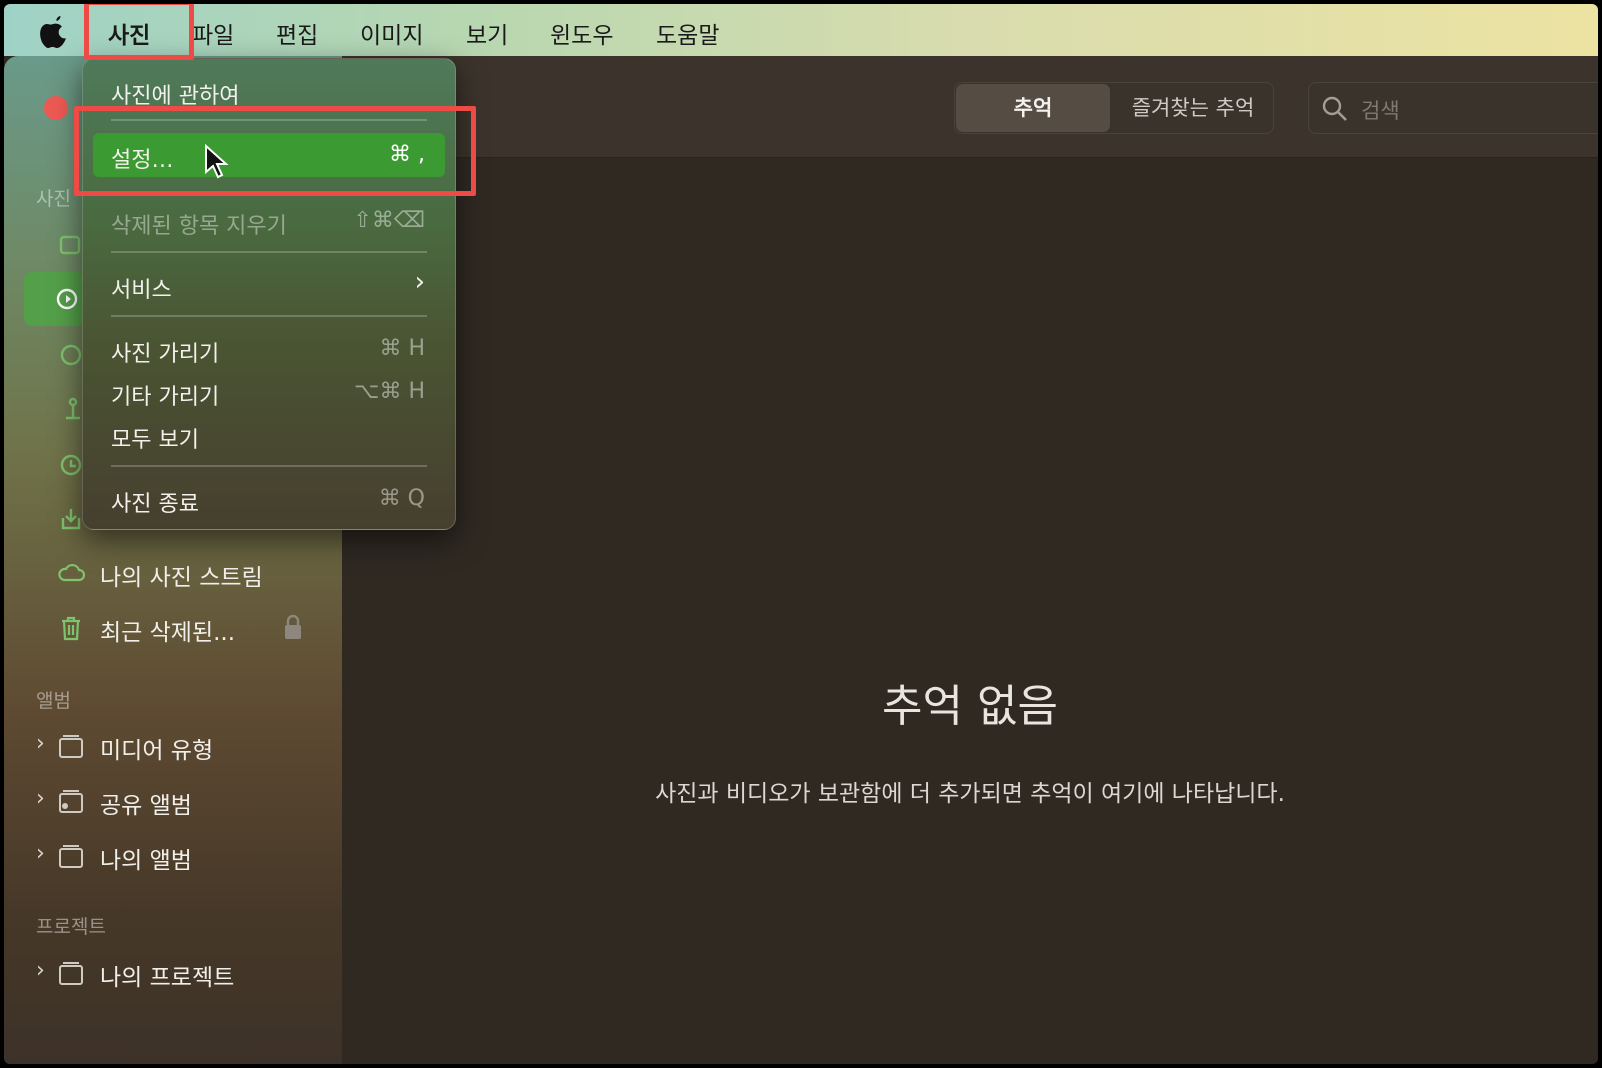  What do you see at coordinates (165, 354) in the screenshot?
I see `menu-item-label: 사진 가리기` at bounding box center [165, 354].